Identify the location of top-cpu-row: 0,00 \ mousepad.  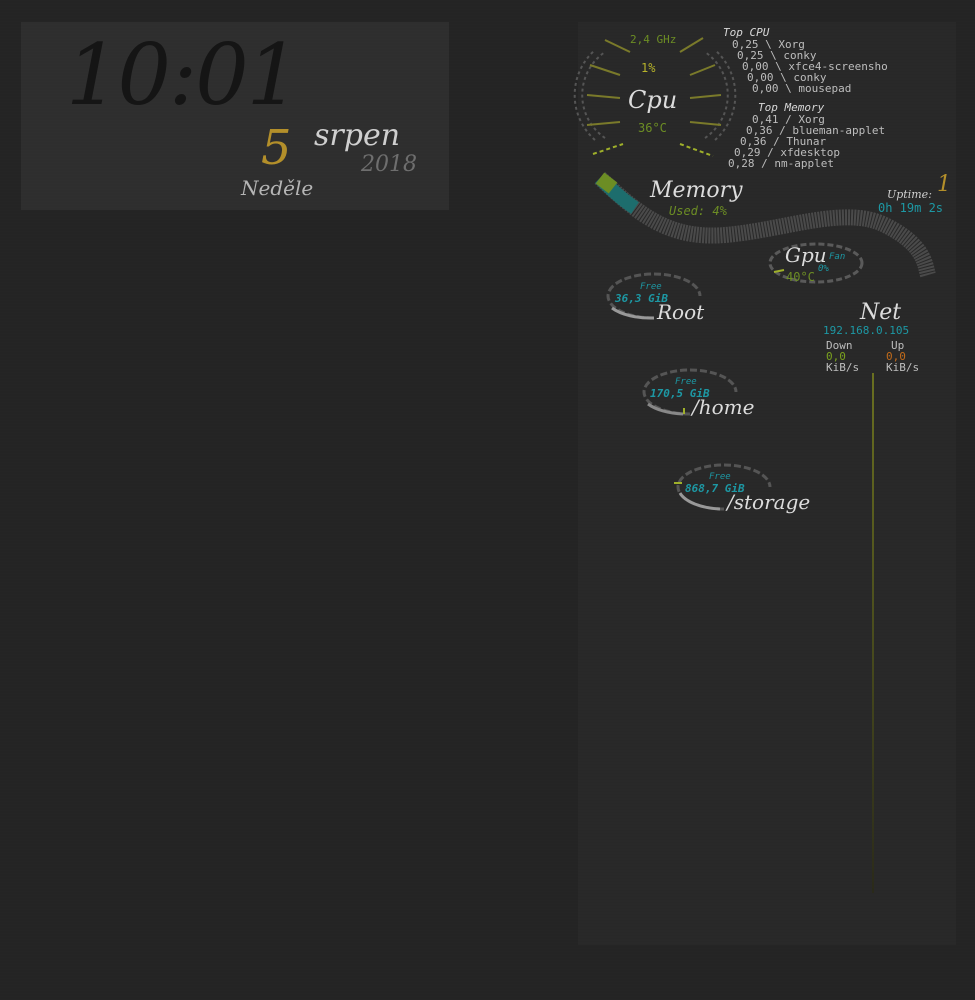
(802, 88).